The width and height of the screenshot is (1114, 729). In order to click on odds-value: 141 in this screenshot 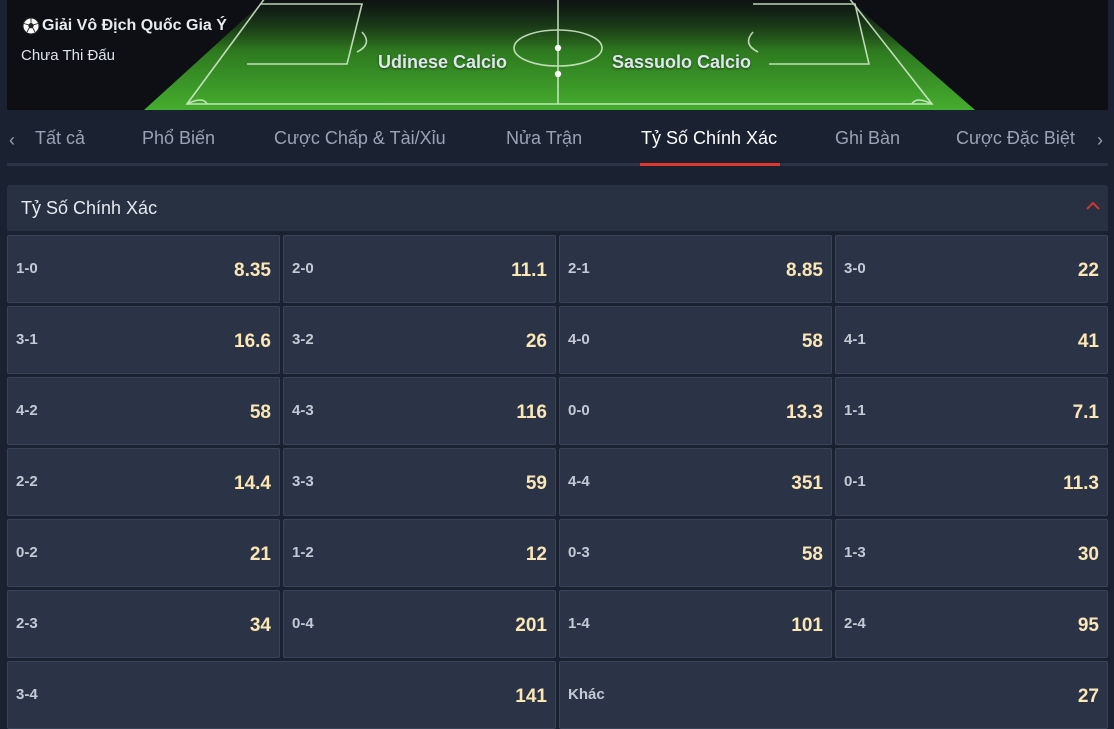, I will do `click(531, 696)`.